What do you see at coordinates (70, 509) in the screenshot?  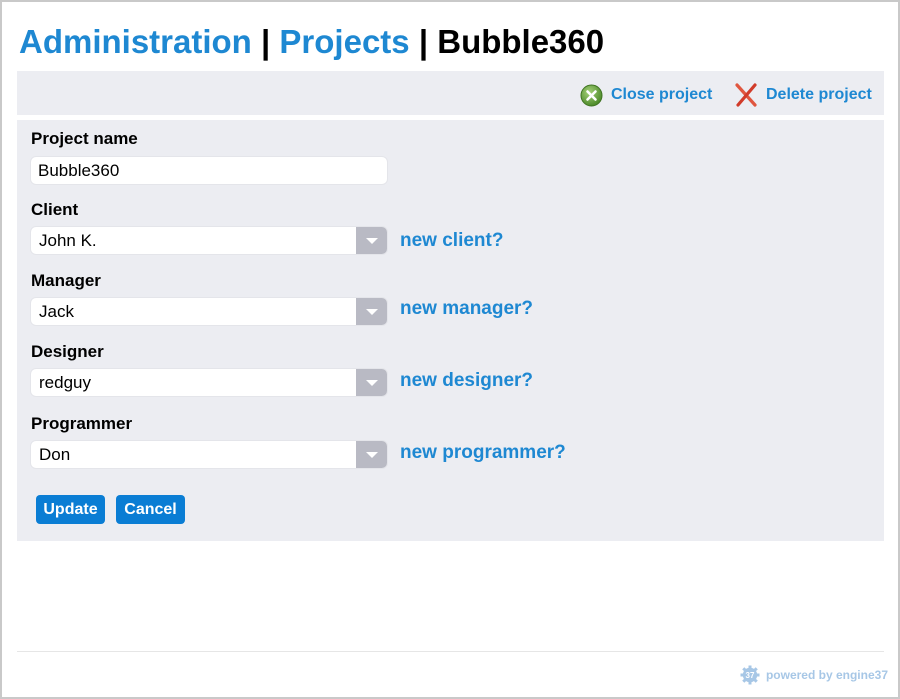 I see `update-button: Update` at bounding box center [70, 509].